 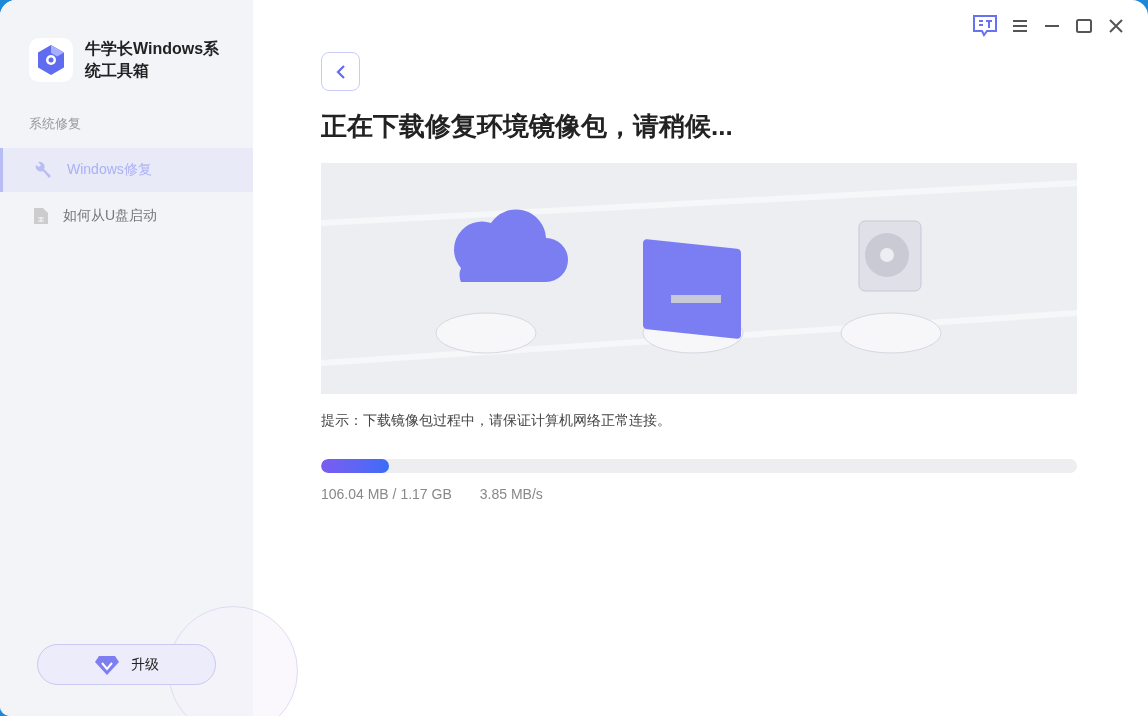 What do you see at coordinates (41, 215) in the screenshot?
I see `document-icon` at bounding box center [41, 215].